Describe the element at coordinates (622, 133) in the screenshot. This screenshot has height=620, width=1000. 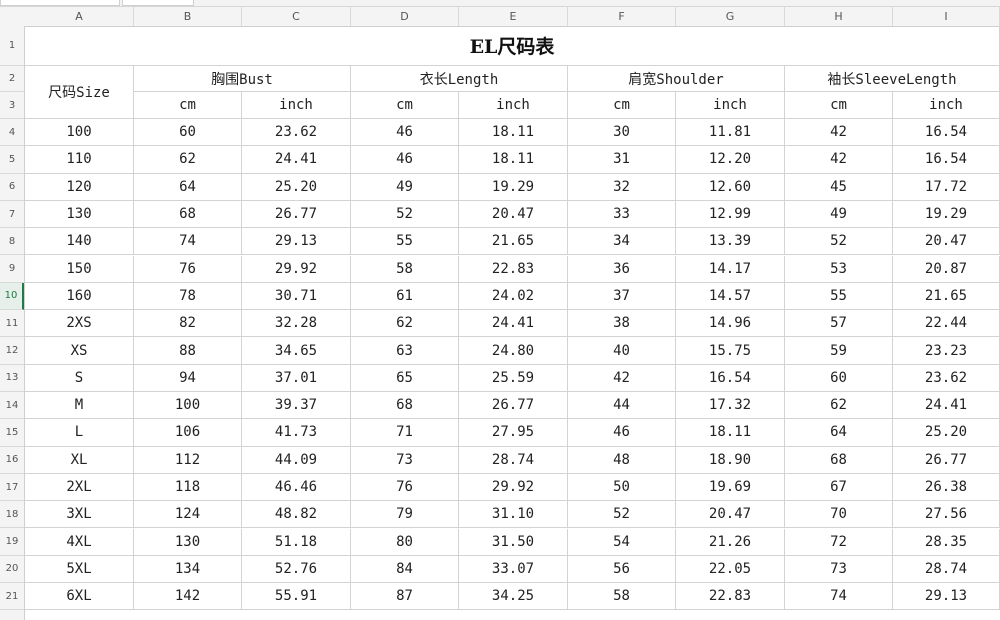
I see `measurement-cell: 30` at that location.